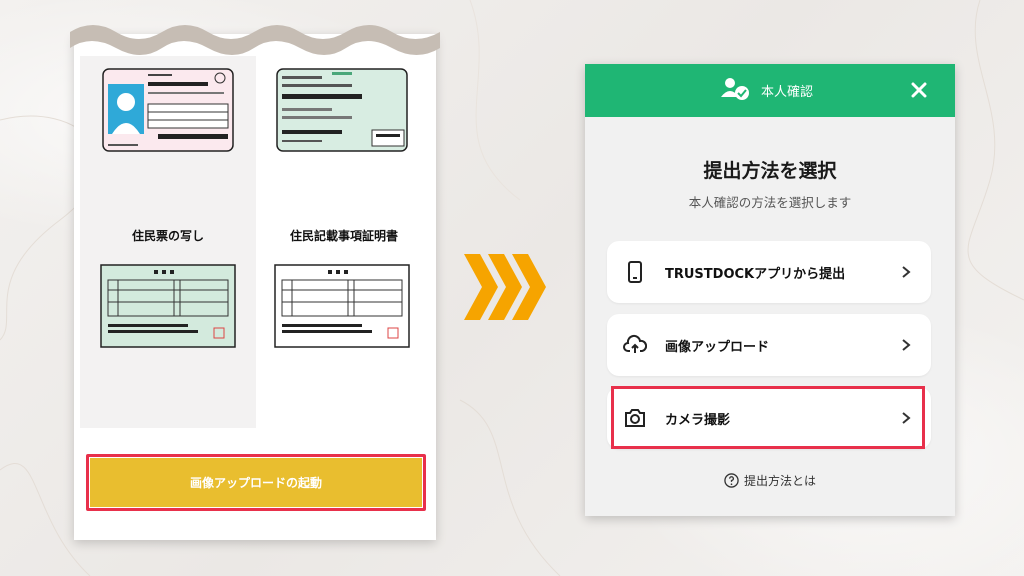 This screenshot has height=576, width=1024. I want to click on launch-image-upload-button: 画像アップロードの起動, so click(256, 482).